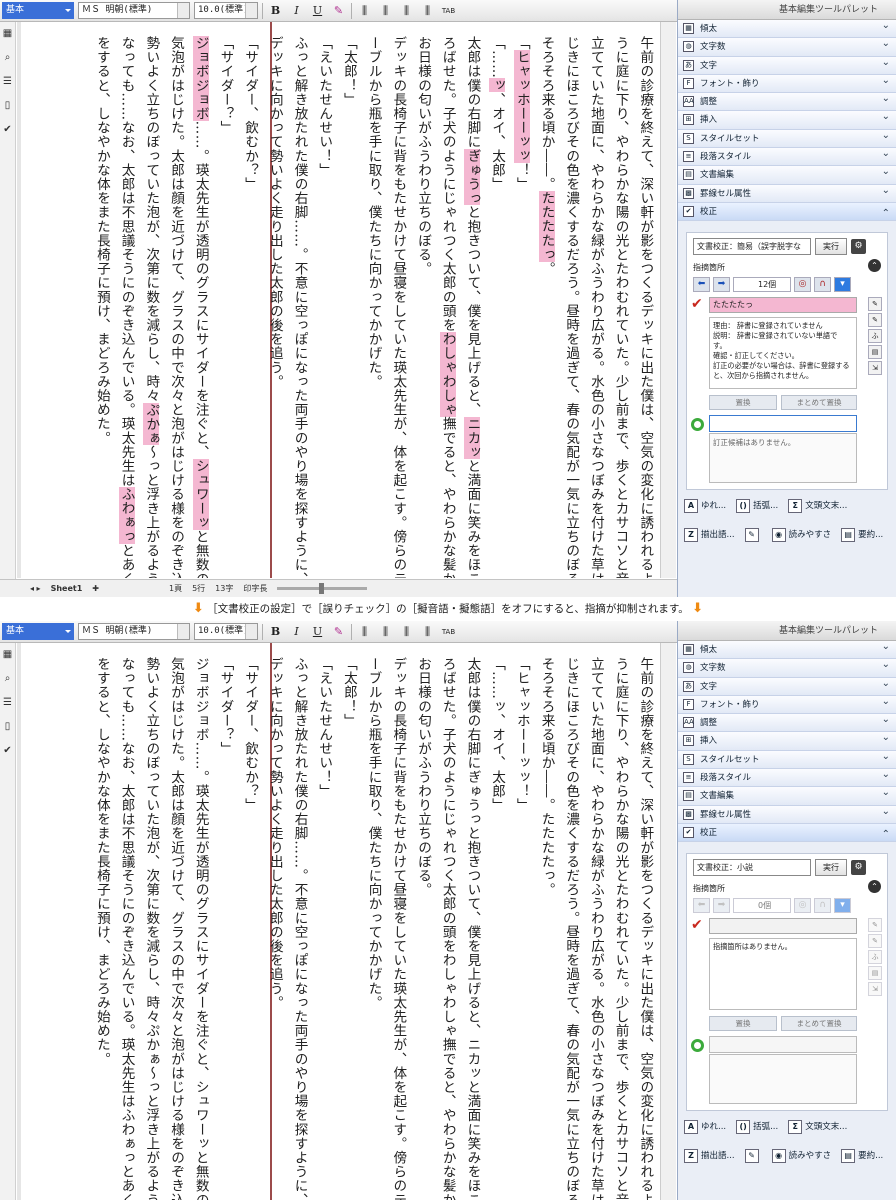 This screenshot has height=1200, width=896. I want to click on zoom-slider, so click(322, 588).